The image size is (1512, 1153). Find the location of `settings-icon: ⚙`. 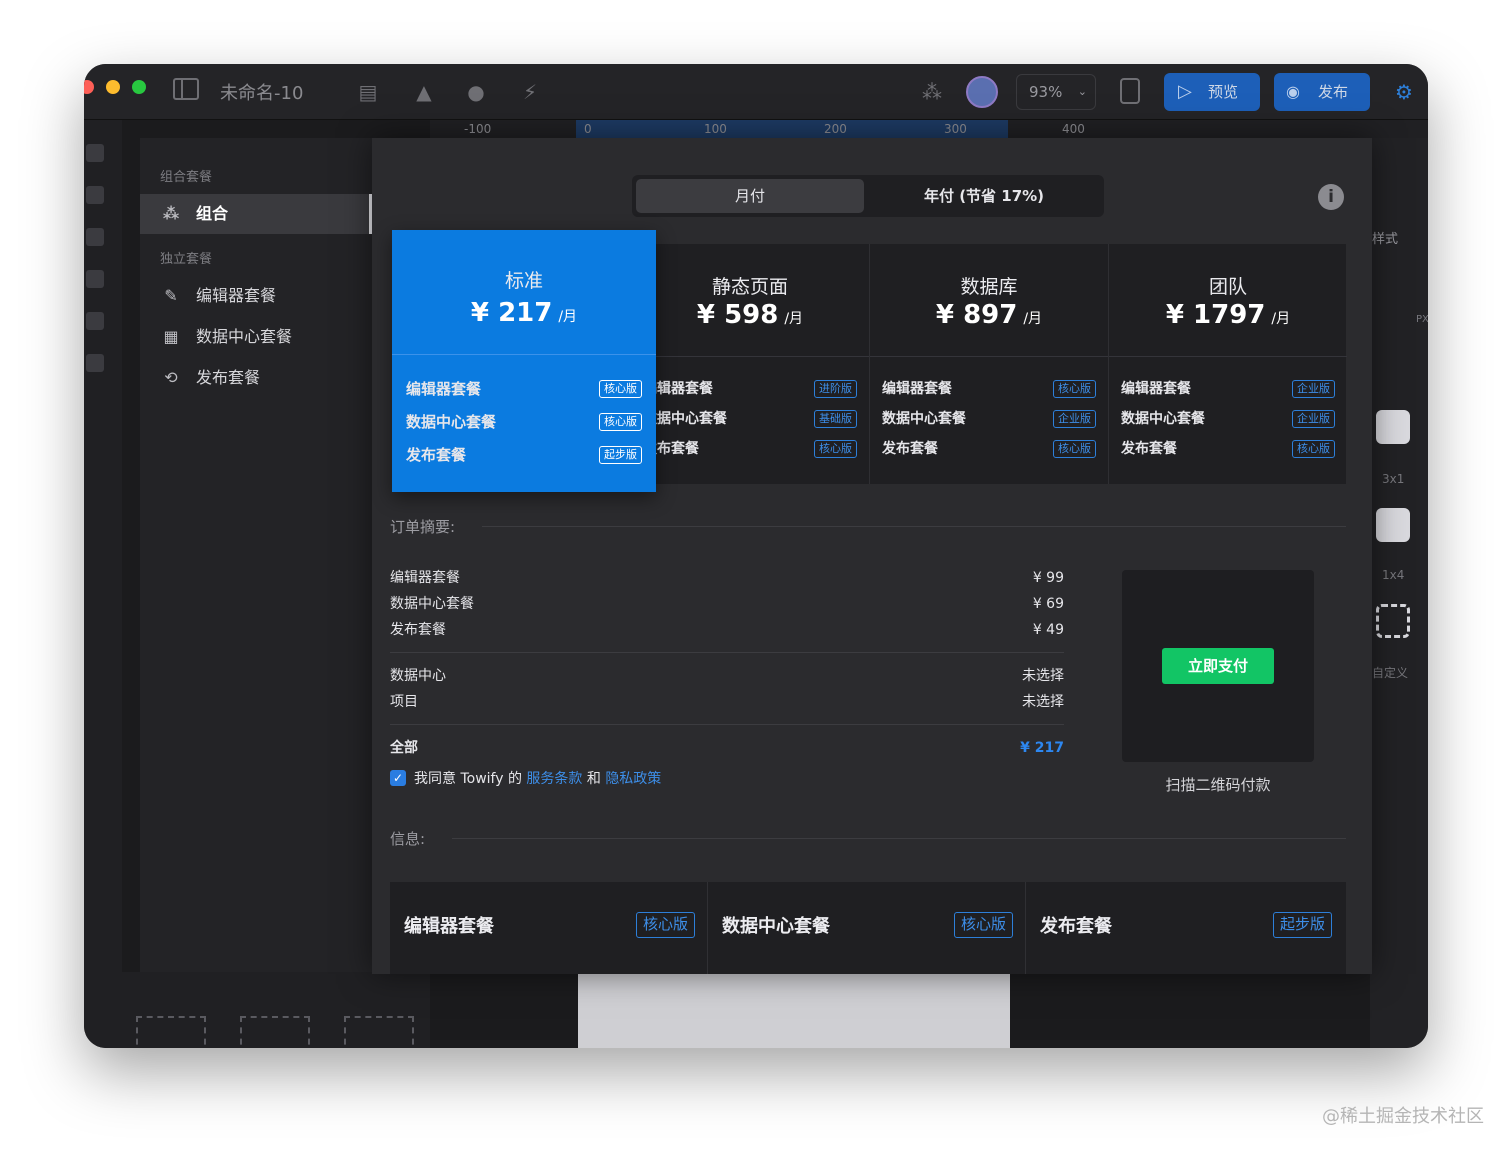

settings-icon: ⚙ is located at coordinates (1404, 92).